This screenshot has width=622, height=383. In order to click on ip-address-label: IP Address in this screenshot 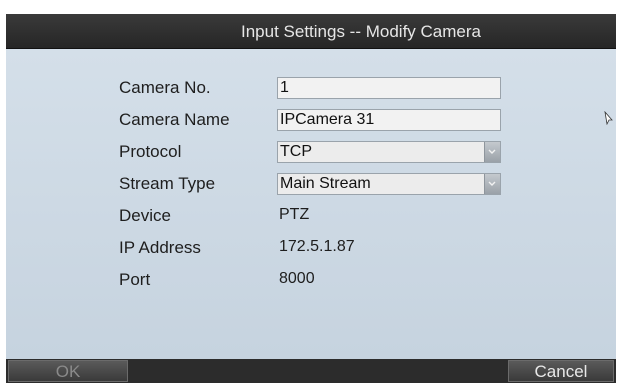, I will do `click(160, 247)`.